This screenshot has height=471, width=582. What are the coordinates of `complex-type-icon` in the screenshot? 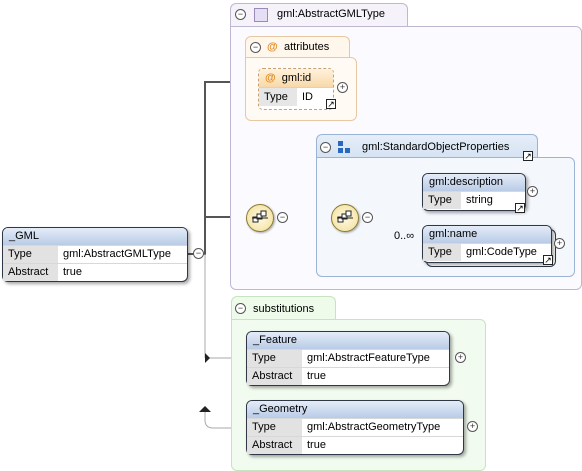 It's located at (261, 15).